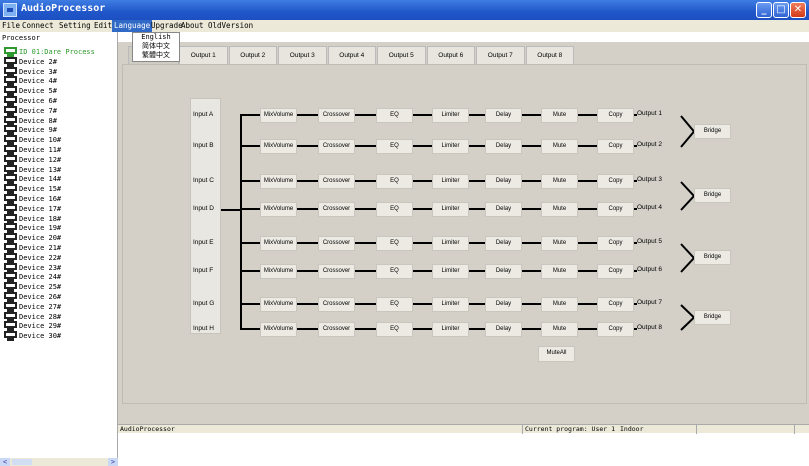 This screenshot has height=466, width=809. Describe the element at coordinates (38, 72) in the screenshot. I see `tree-item: Device 3#` at that location.